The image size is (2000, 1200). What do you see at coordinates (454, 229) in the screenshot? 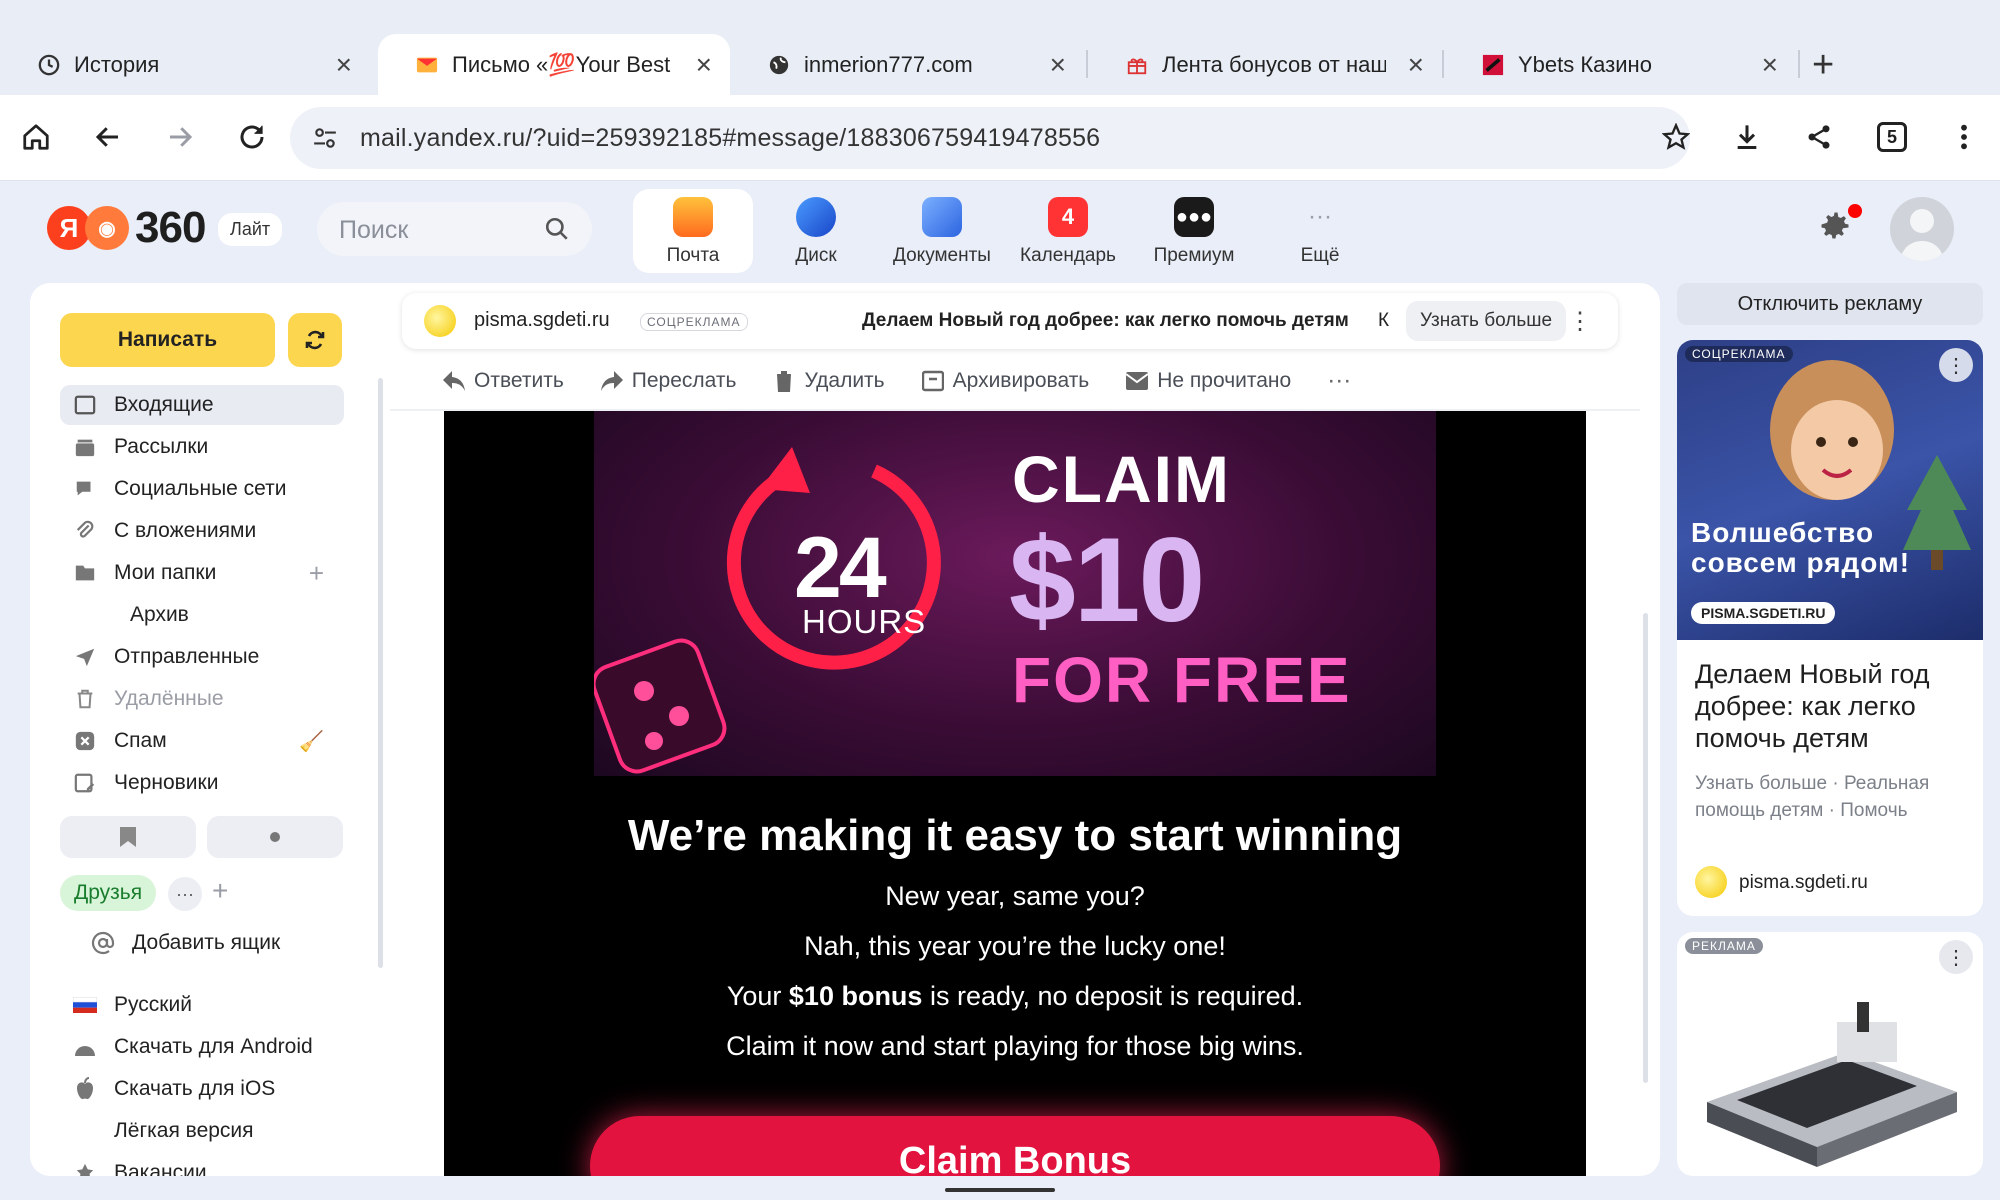
I see `search-input: Поиск` at bounding box center [454, 229].